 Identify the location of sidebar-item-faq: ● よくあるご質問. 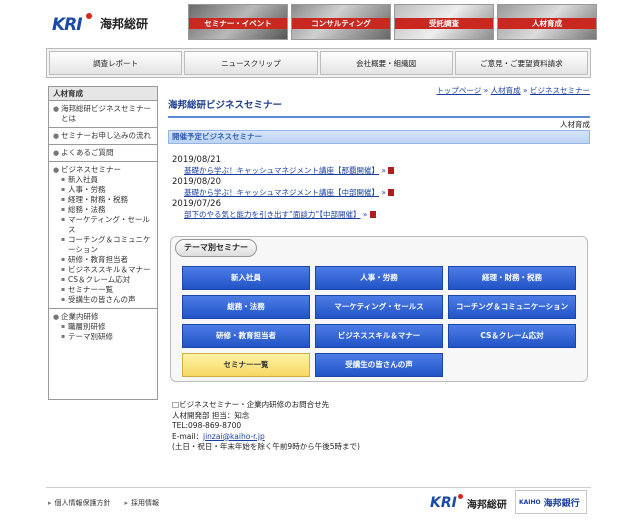
(104, 153).